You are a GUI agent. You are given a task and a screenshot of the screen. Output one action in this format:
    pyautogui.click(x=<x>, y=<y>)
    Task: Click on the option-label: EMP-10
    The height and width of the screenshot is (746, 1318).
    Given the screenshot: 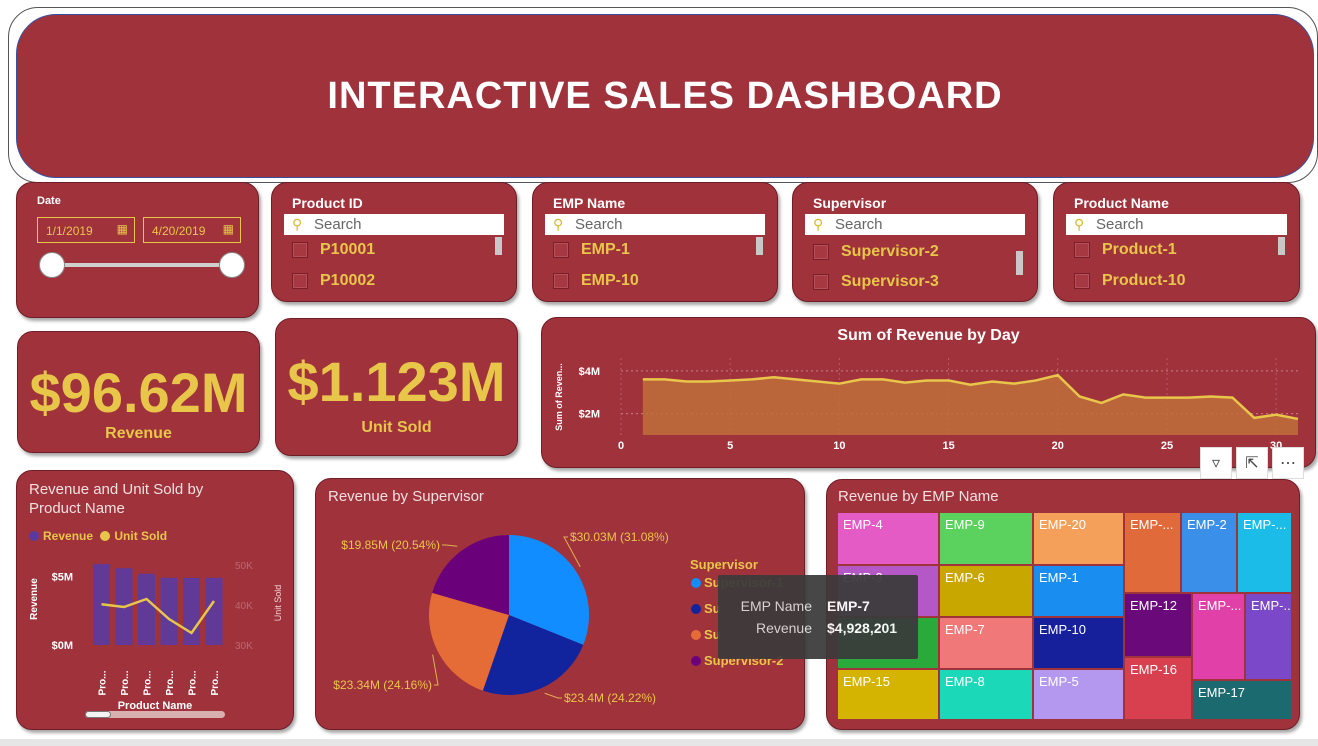 What is the action you would take?
    pyautogui.click(x=610, y=280)
    